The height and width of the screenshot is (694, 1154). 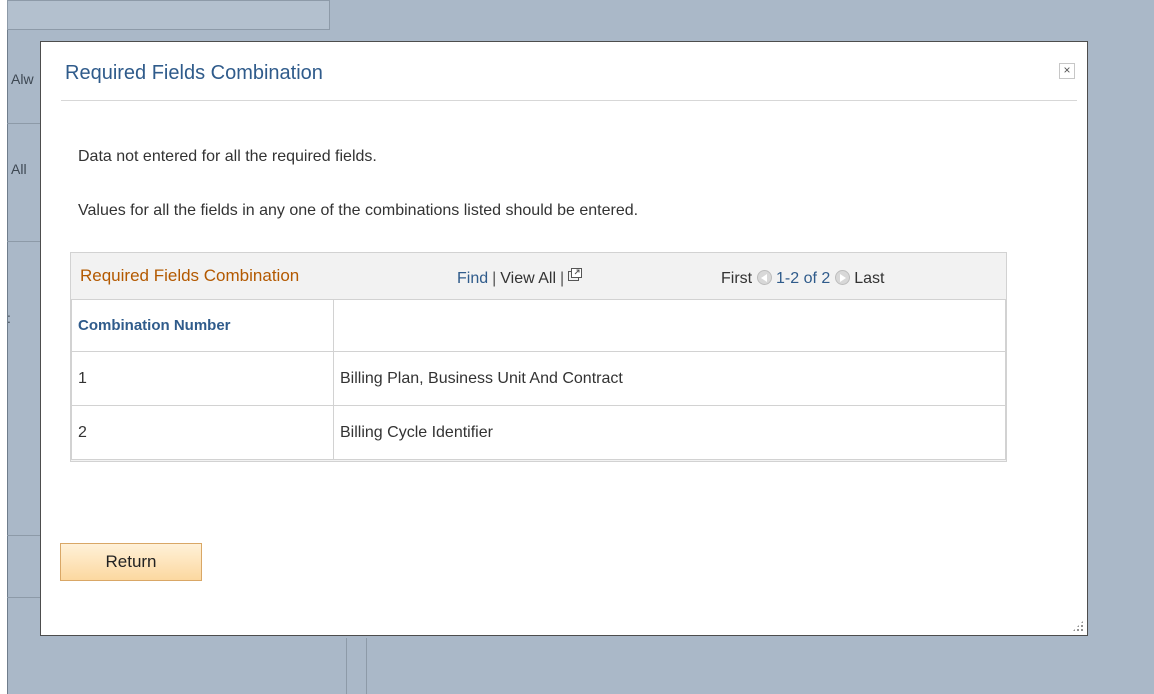 I want to click on title-divider, so click(x=569, y=100).